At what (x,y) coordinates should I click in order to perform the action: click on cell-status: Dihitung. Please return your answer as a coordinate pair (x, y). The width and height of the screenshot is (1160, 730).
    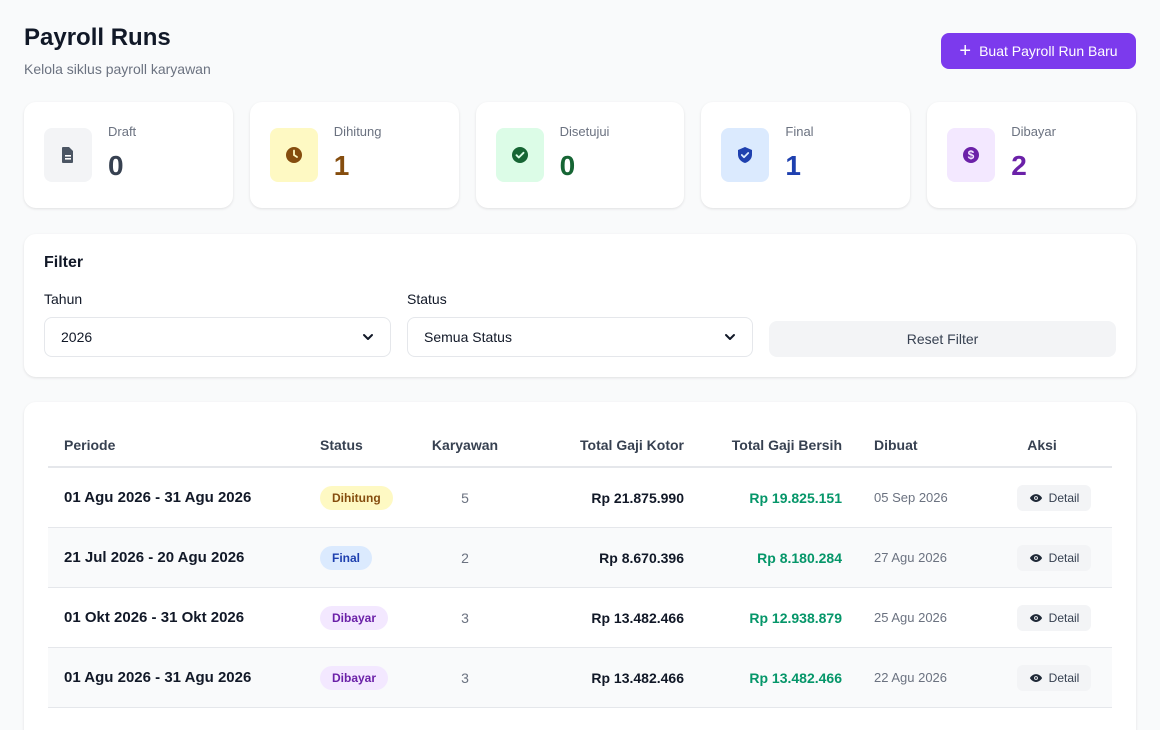
    Looking at the image, I should click on (357, 497).